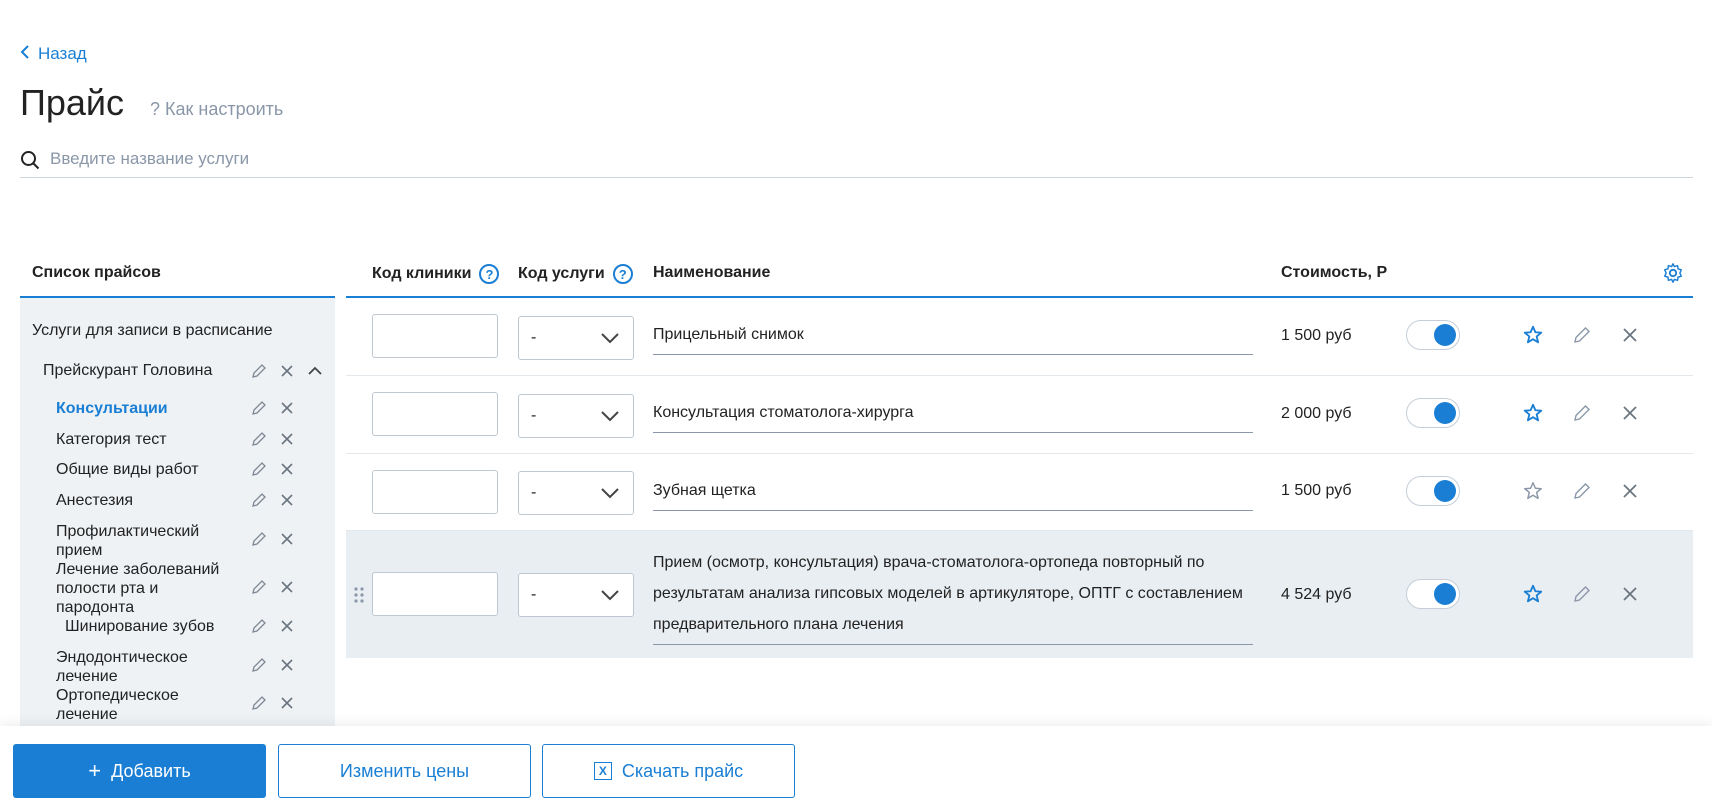  Describe the element at coordinates (712, 272) in the screenshot. I see `header-name: Наименование` at that location.